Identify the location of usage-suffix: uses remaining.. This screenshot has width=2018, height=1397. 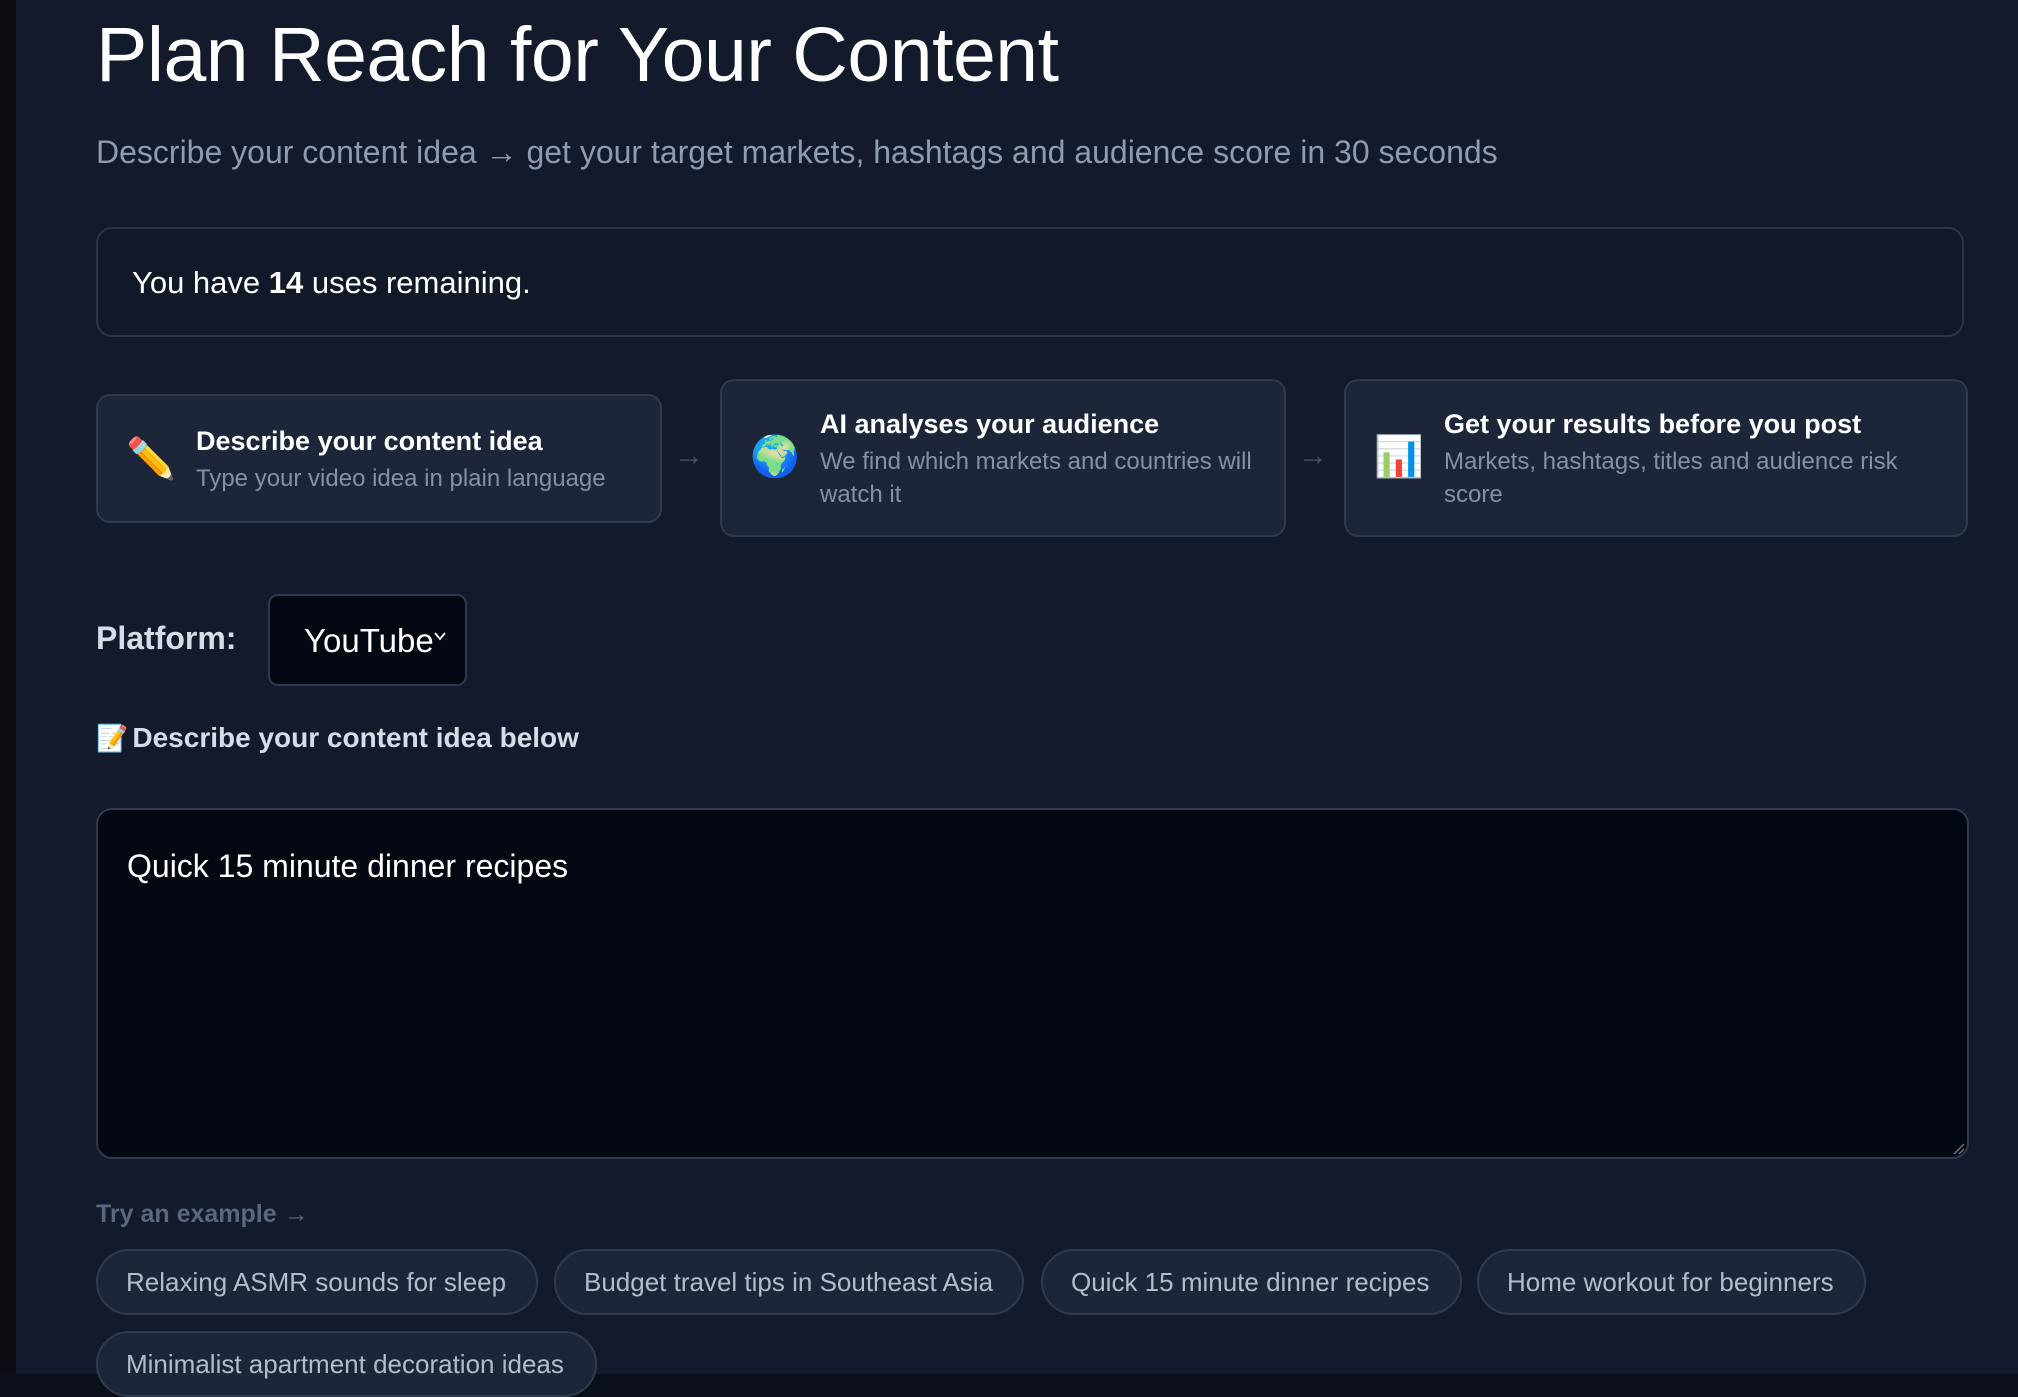
(417, 282).